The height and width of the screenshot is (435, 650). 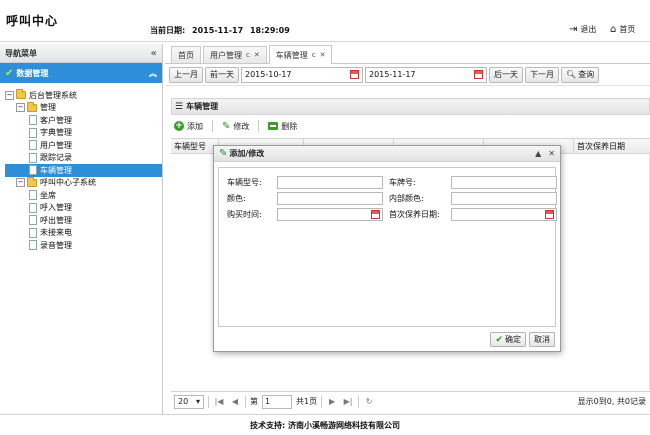 I want to click on inner-color-input, so click(x=504, y=198).